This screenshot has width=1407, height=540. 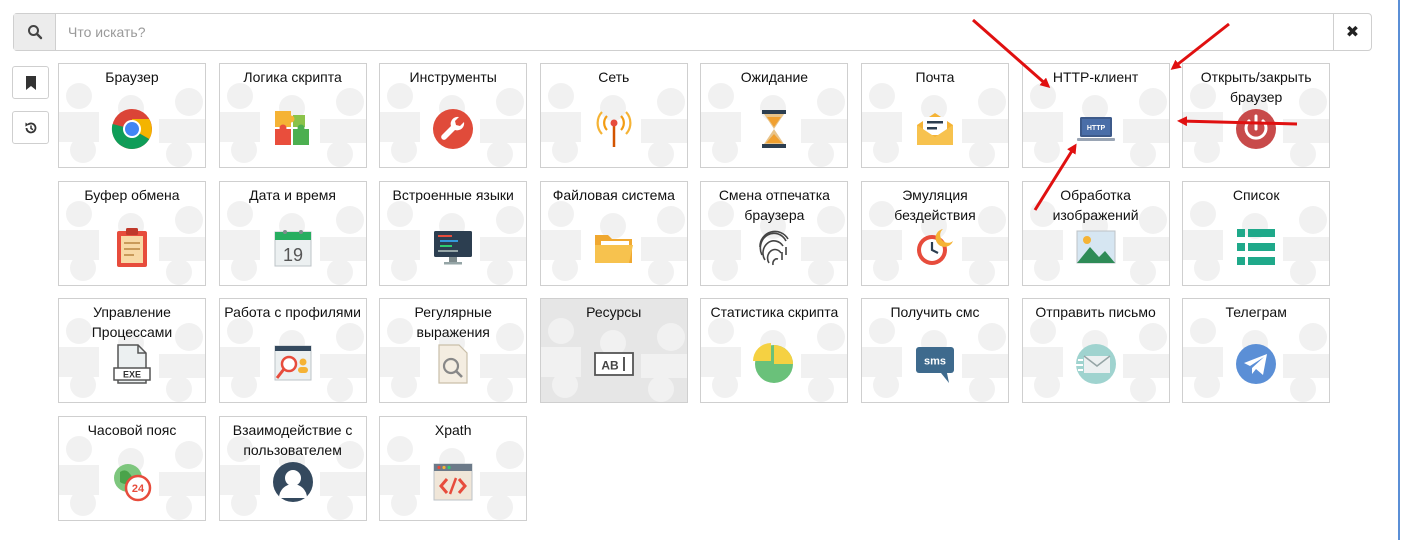 I want to click on fingerprint-icon, so click(x=774, y=247).